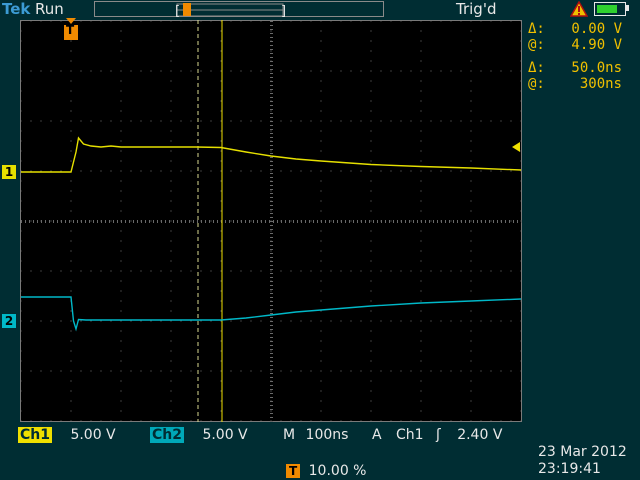 The image size is (640, 480). Describe the element at coordinates (225, 435) in the screenshot. I see `ch2-scale-value: 5.00 V` at that location.